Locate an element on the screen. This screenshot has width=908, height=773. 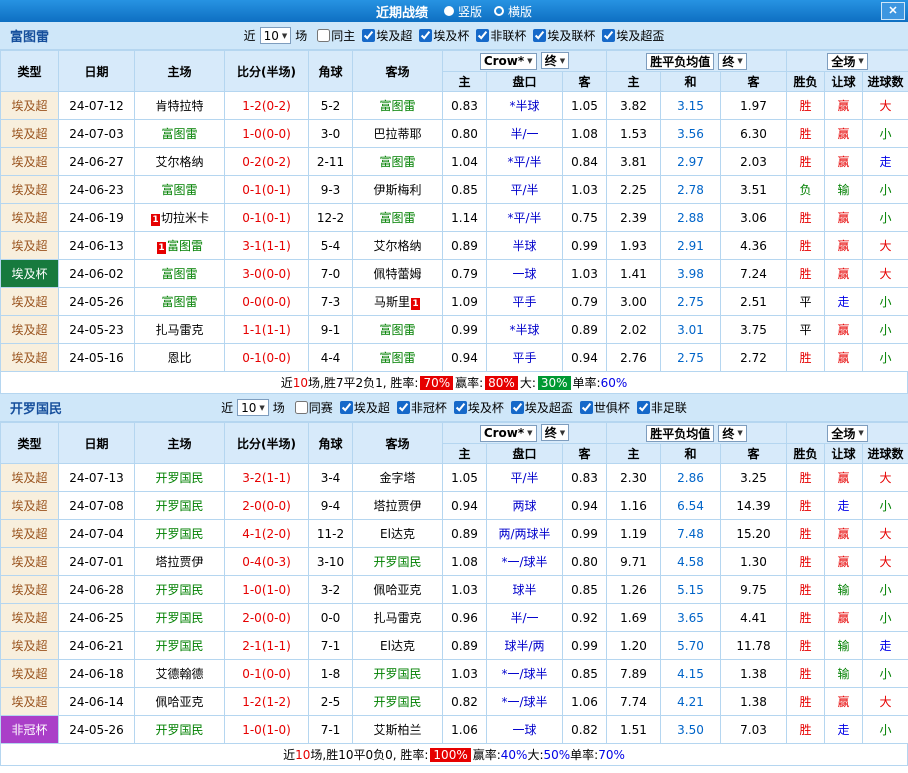
away-team-cell: 伊斯梅利 is located at coordinates (397, 189).